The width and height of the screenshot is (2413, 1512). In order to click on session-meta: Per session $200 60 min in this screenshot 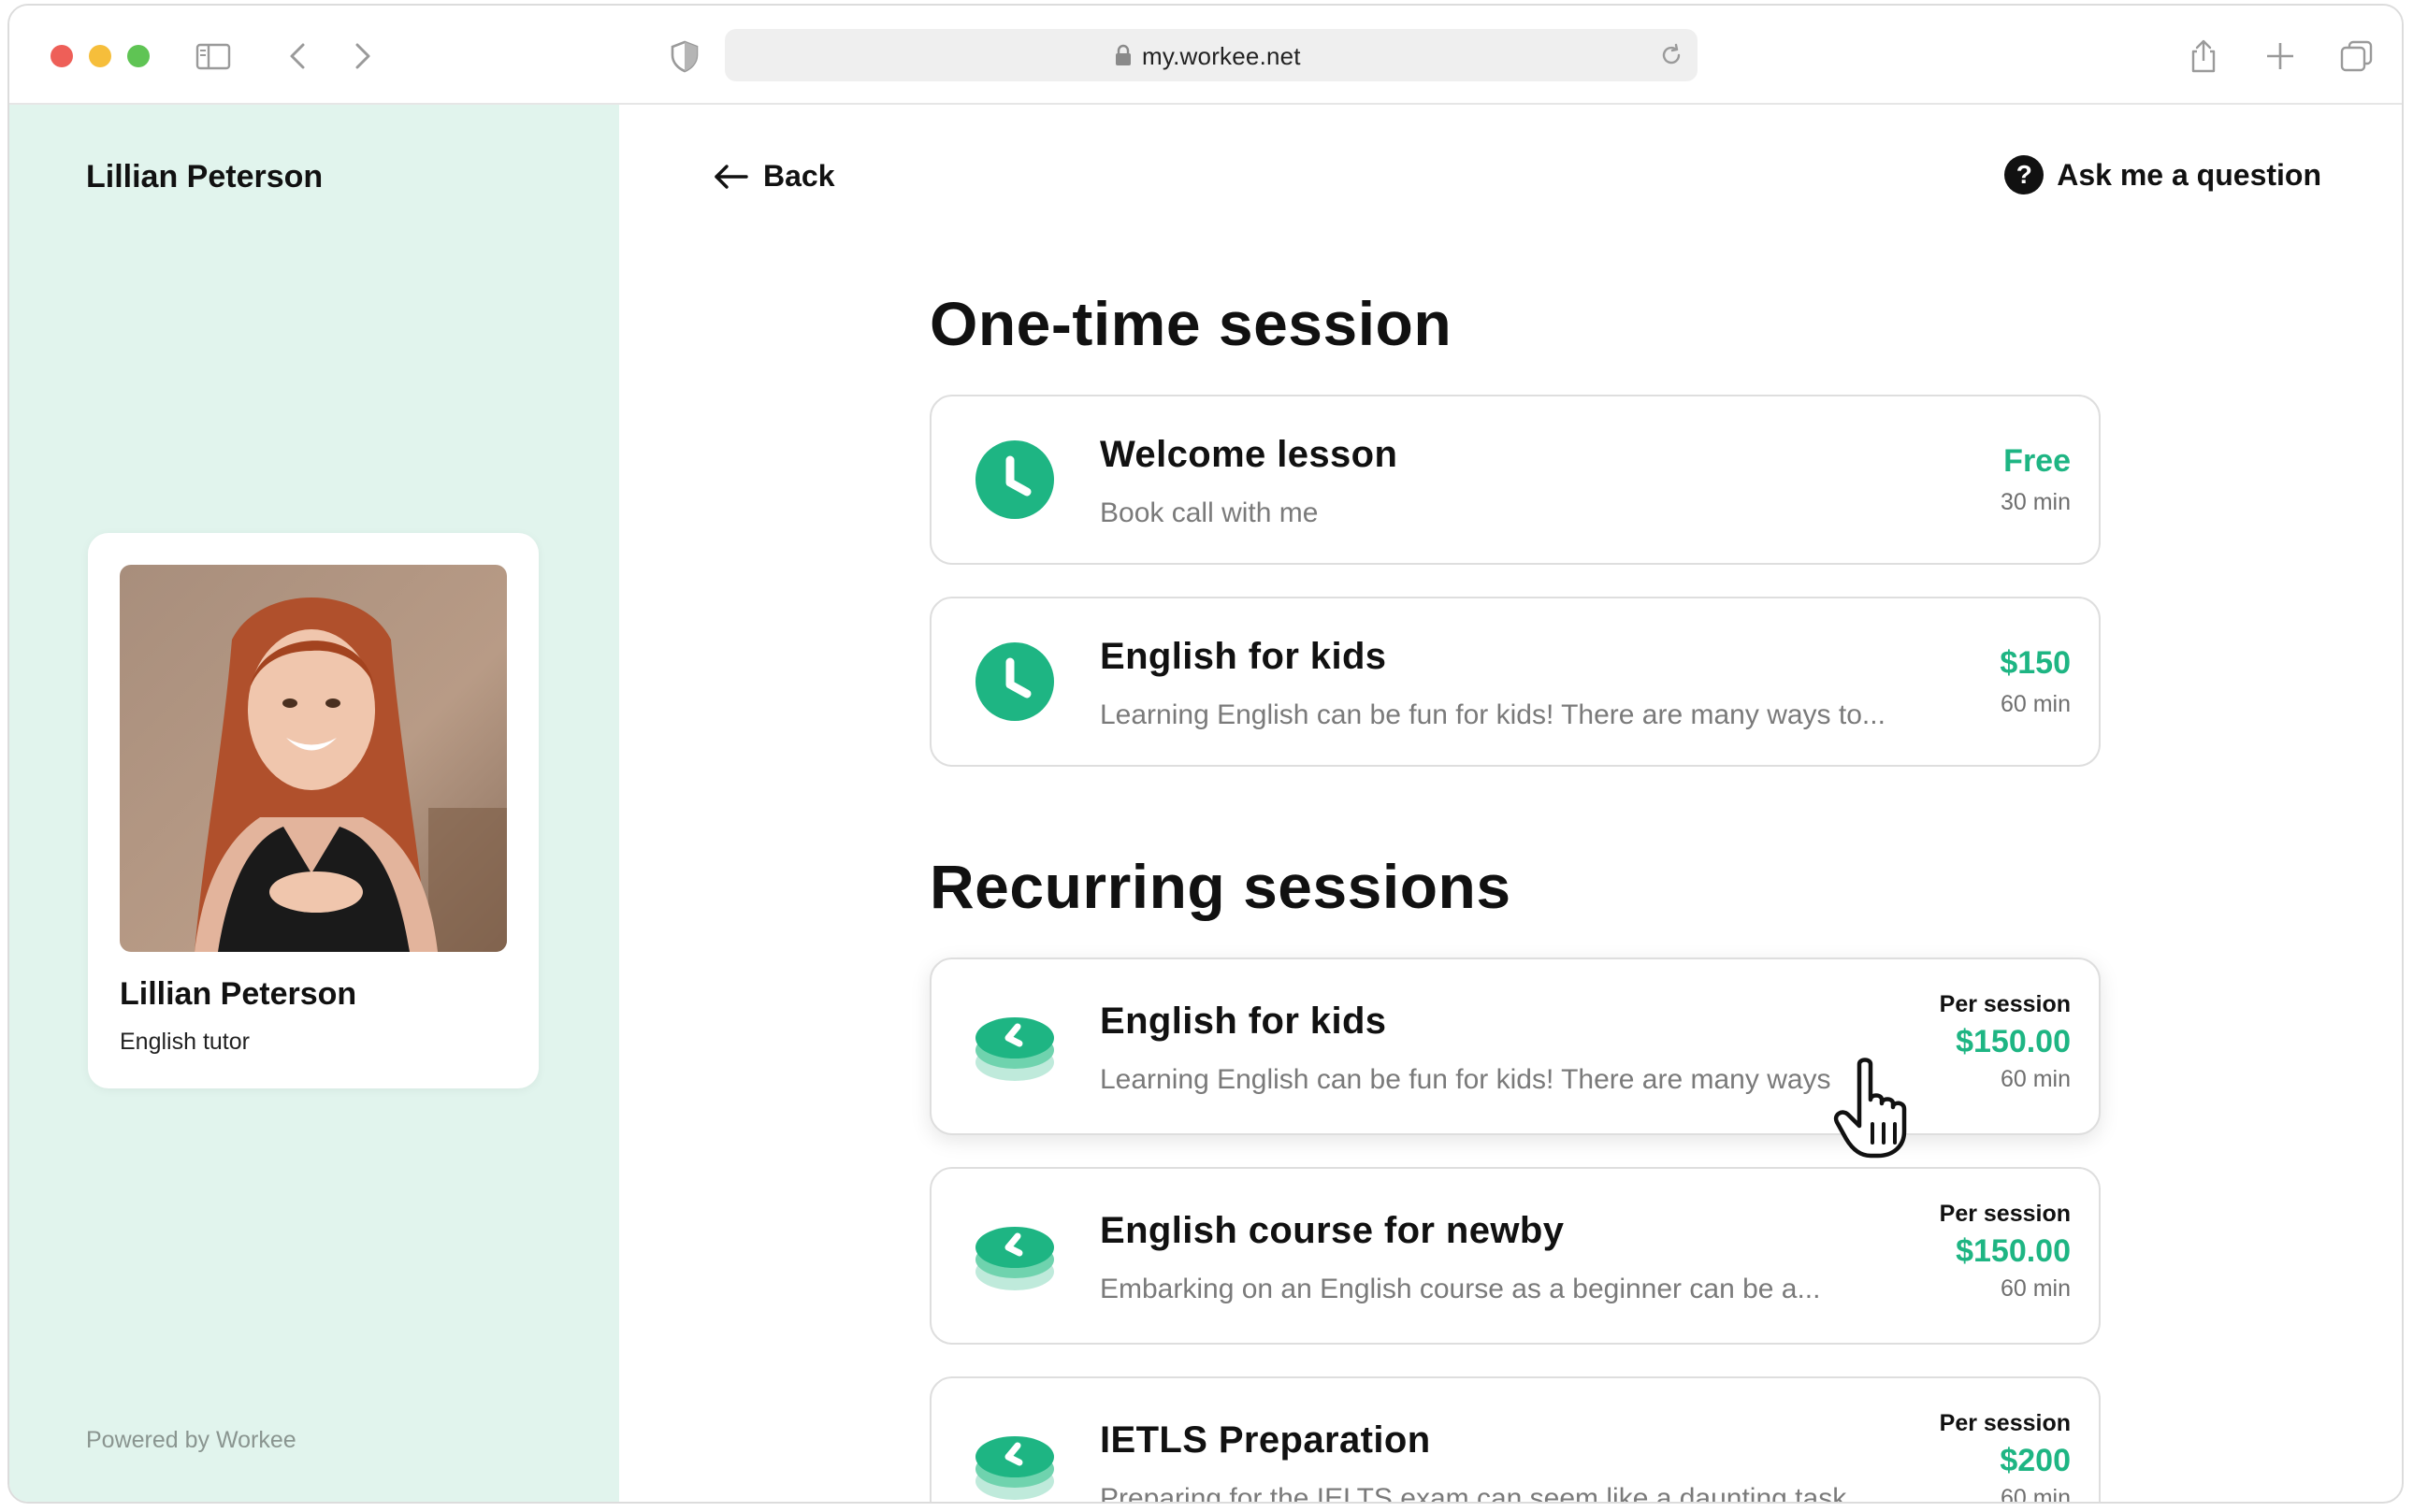, I will do `click(2005, 1457)`.